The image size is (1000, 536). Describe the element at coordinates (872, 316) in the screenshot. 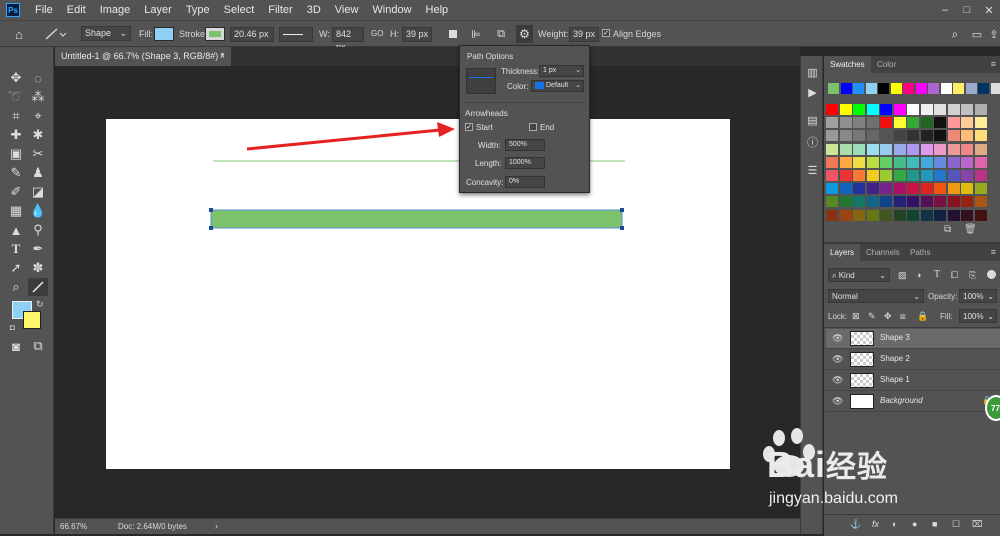

I see `lock-image-icon: ✎` at that location.